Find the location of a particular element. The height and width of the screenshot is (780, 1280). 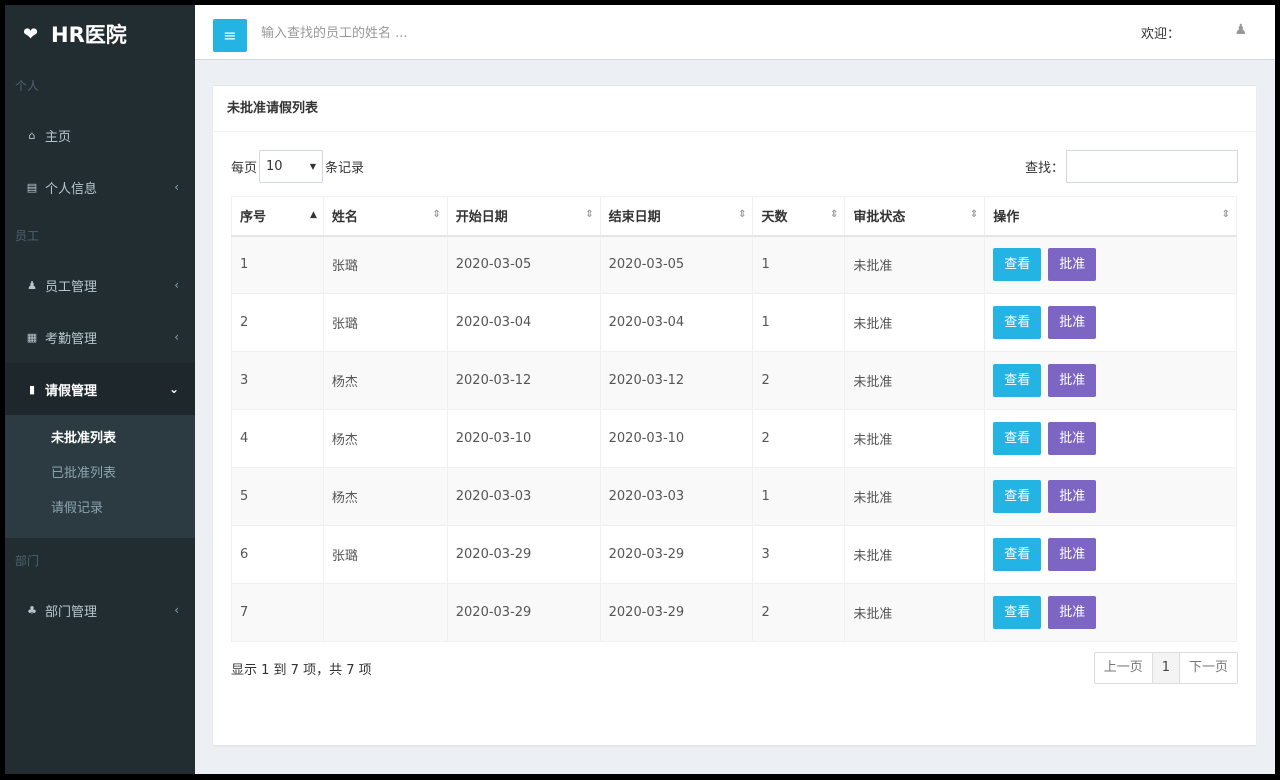

table-row: 2 张璐 2020-03-04 2020-03-04 1 未批准 查看批准 is located at coordinates (734, 323).